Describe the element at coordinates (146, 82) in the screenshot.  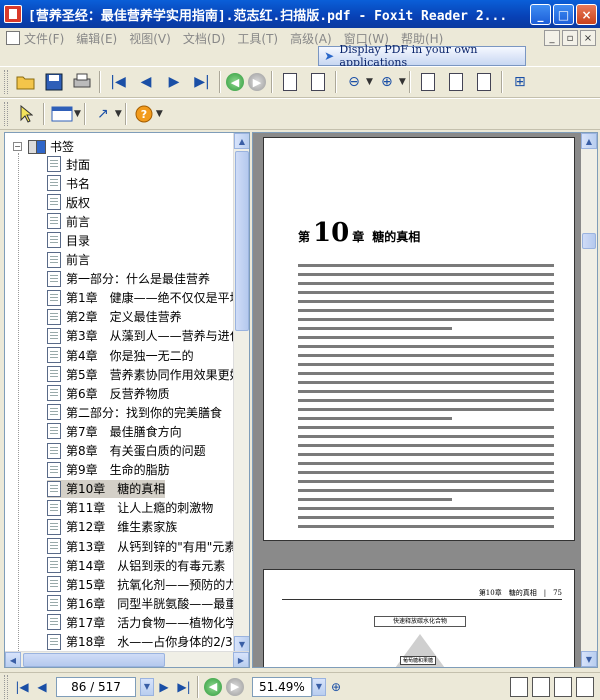
I see `previous-page-icon: ◀` at that location.